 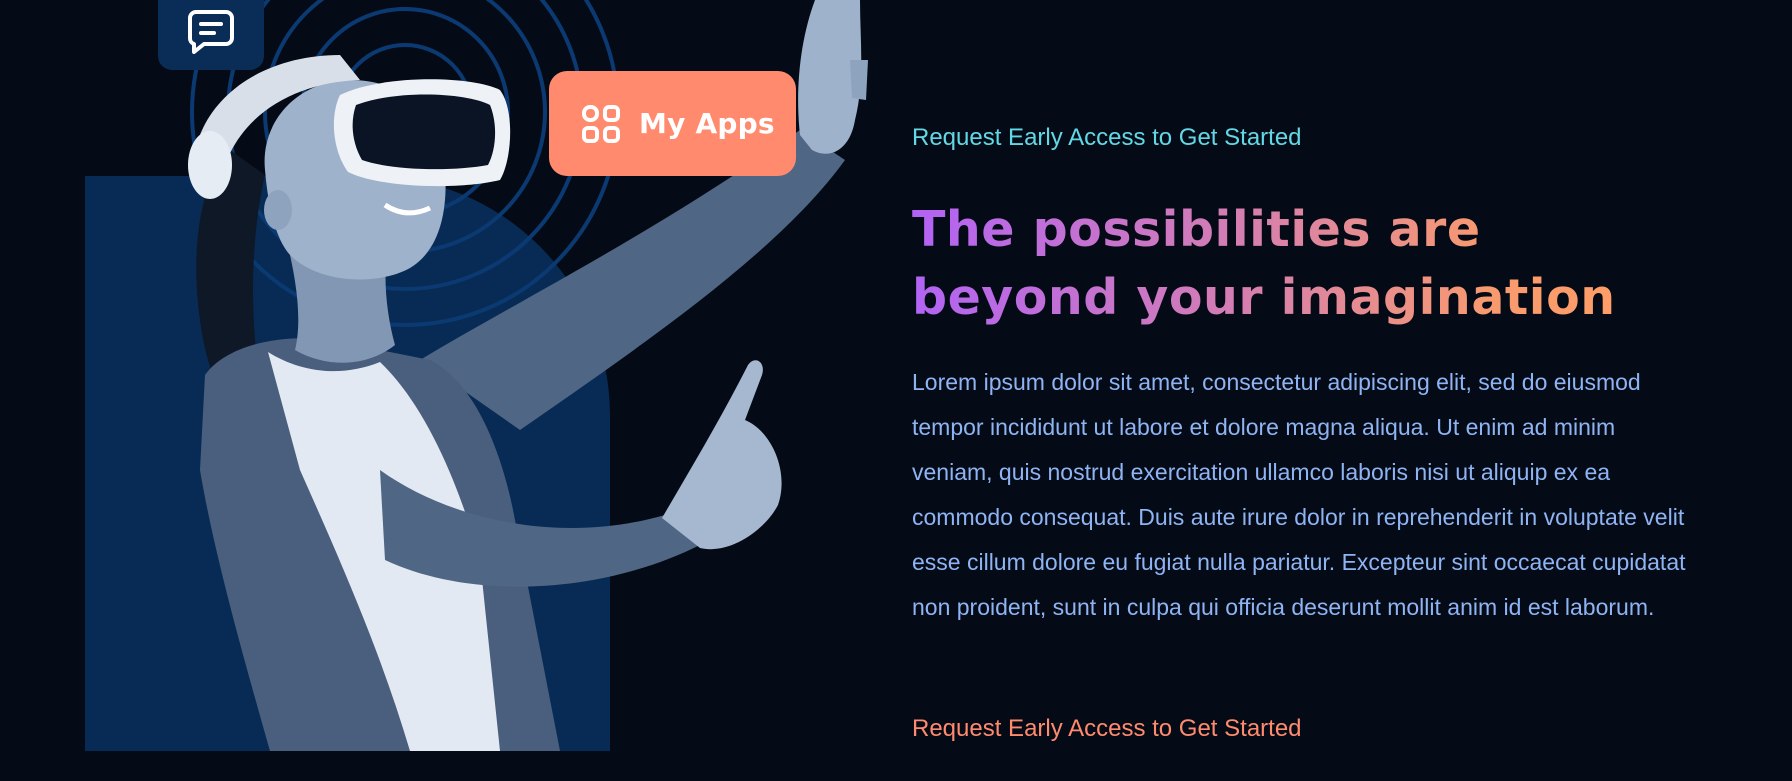 I want to click on my-apps-label: My Apps, so click(x=707, y=123).